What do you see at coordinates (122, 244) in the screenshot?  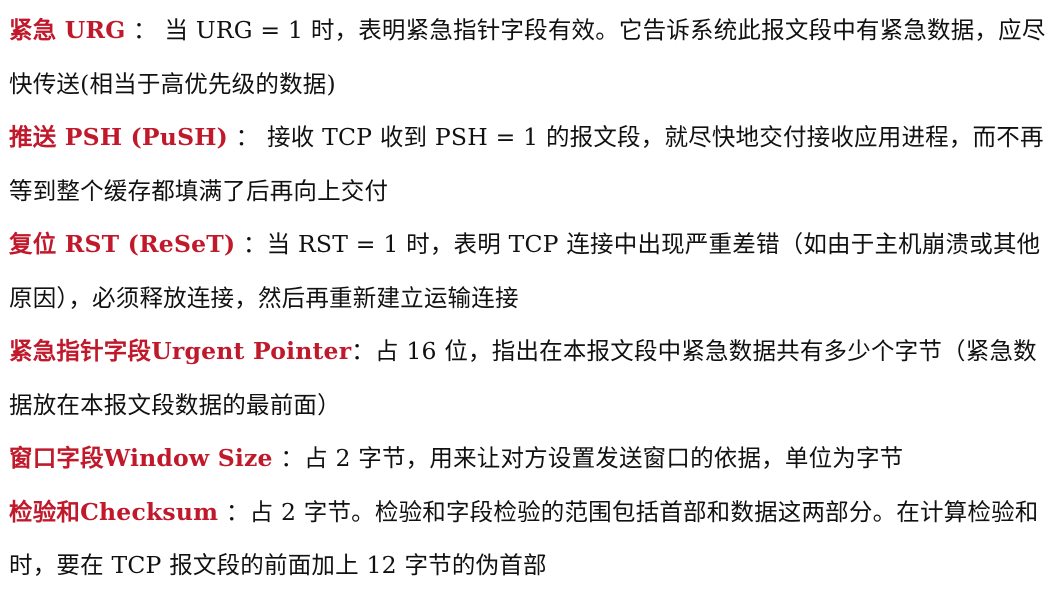 I see `rst-flag-term: 复位 RST (ReSeT)` at bounding box center [122, 244].